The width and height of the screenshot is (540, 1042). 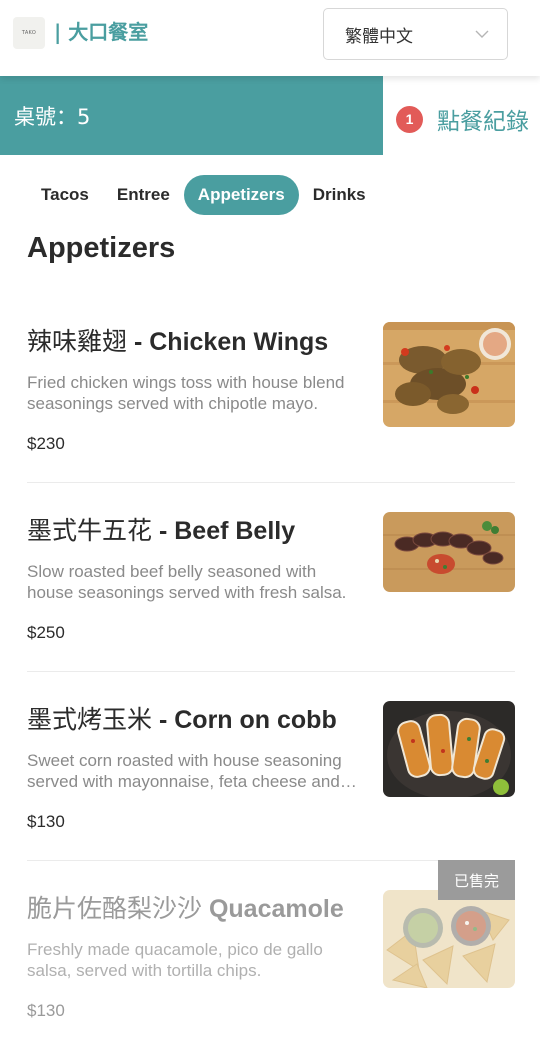 What do you see at coordinates (379, 36) in the screenshot?
I see `language-selected-value: 繁體中文` at bounding box center [379, 36].